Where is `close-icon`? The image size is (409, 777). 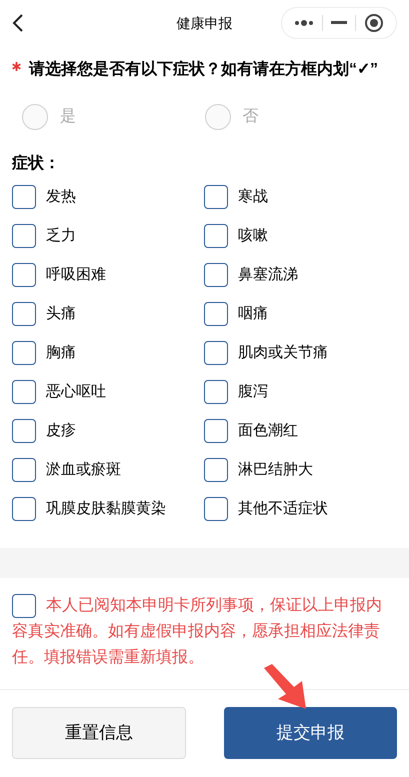 close-icon is located at coordinates (374, 23).